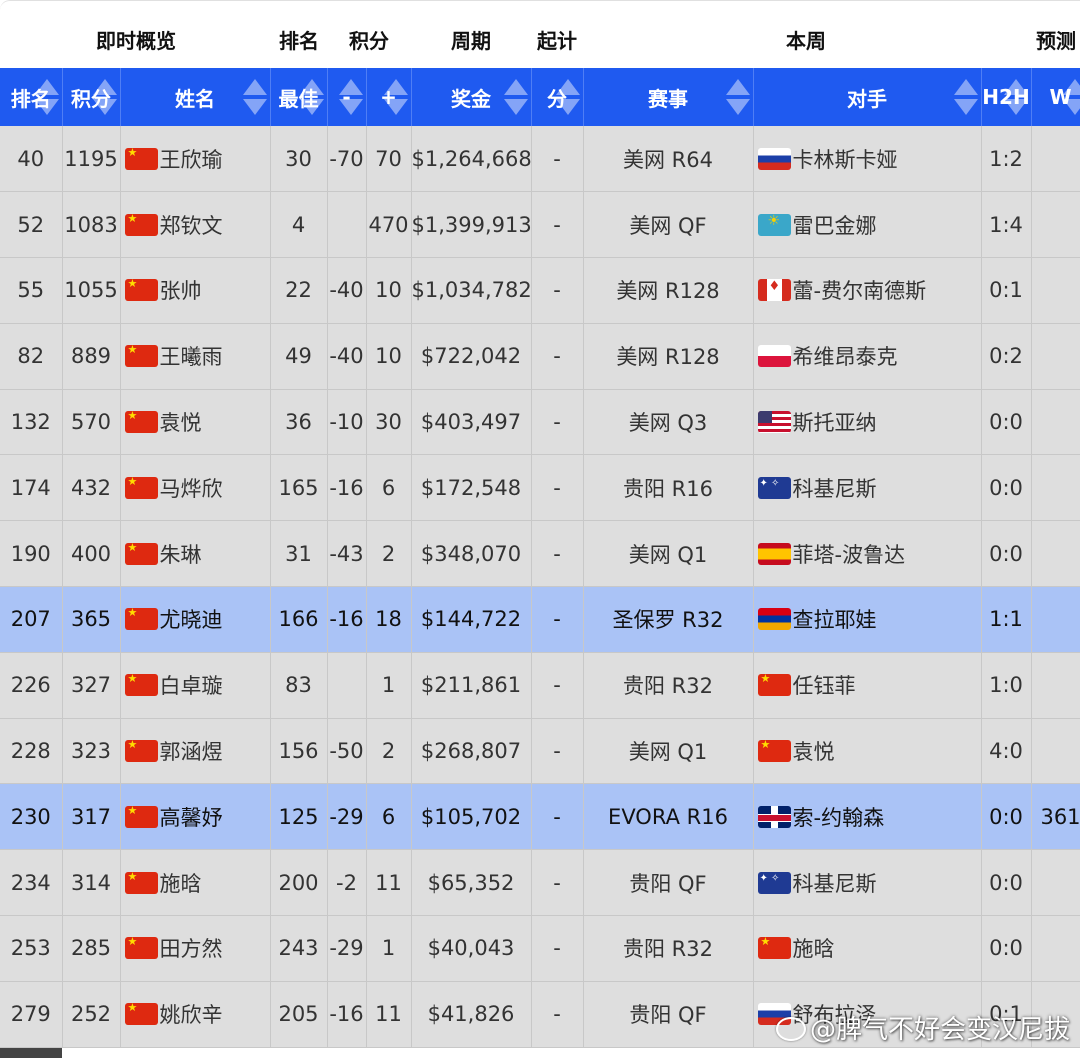 The width and height of the screenshot is (1080, 1058). What do you see at coordinates (180, 291) in the screenshot?
I see `cell-name-text: 张帅` at bounding box center [180, 291].